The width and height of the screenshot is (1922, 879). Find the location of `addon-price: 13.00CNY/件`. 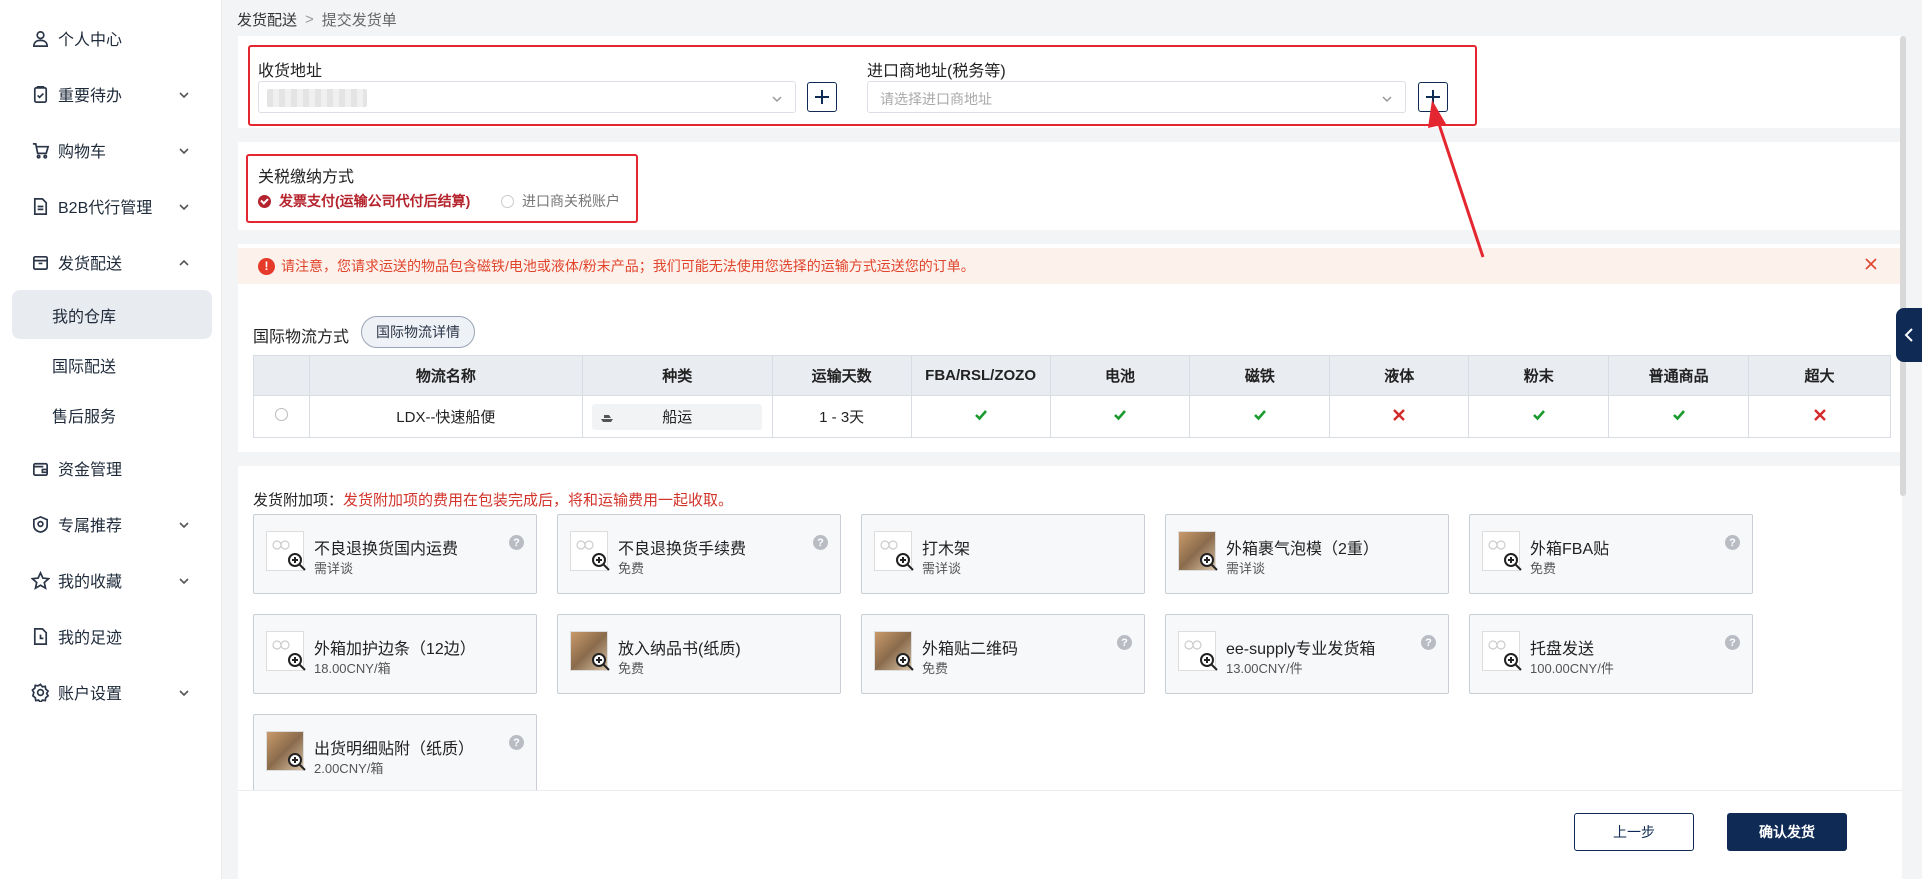

addon-price: 13.00CNY/件 is located at coordinates (1264, 668).